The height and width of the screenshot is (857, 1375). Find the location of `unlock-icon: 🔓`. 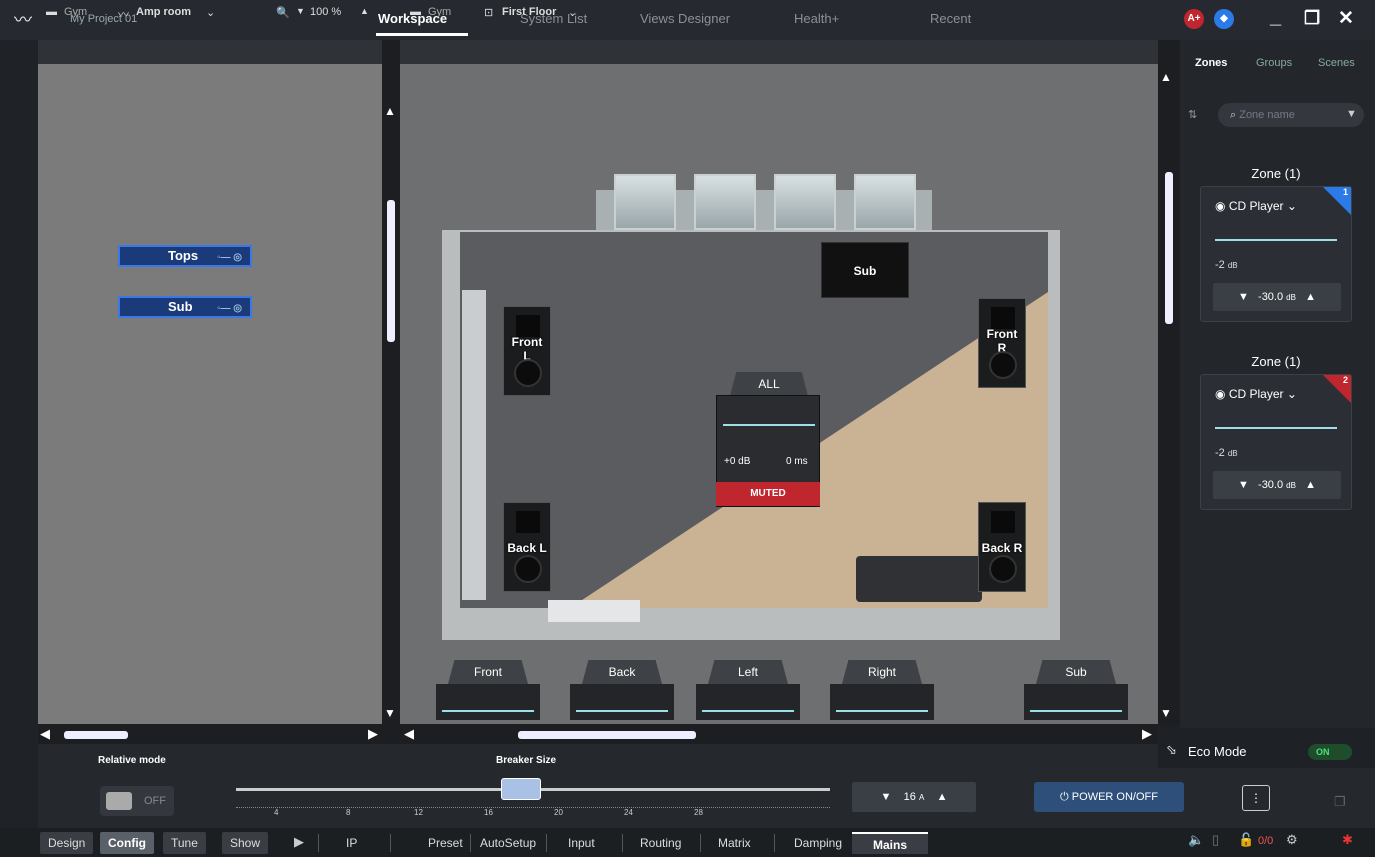

unlock-icon: 🔓 is located at coordinates (1246, 840).